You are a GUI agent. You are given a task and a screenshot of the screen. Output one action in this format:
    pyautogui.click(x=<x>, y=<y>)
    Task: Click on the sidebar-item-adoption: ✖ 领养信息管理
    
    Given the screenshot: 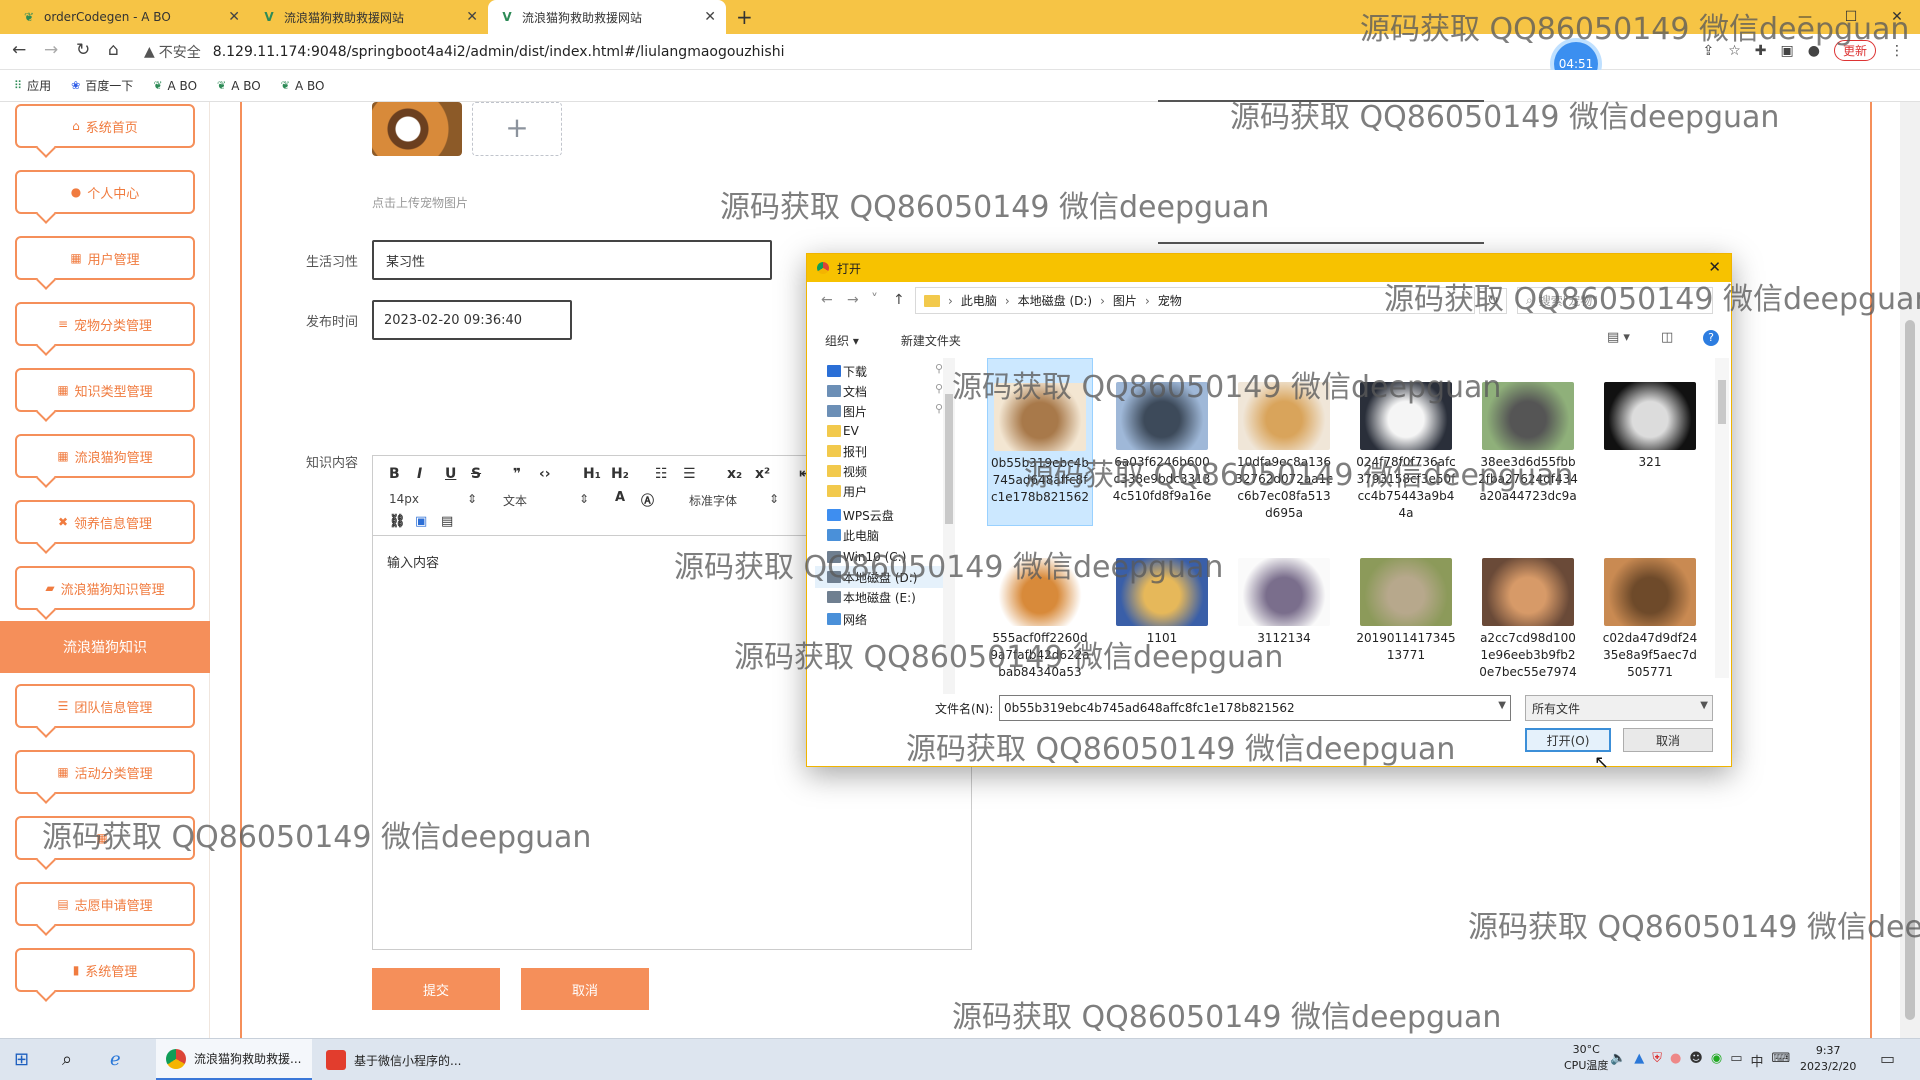 What is the action you would take?
    pyautogui.click(x=105, y=522)
    